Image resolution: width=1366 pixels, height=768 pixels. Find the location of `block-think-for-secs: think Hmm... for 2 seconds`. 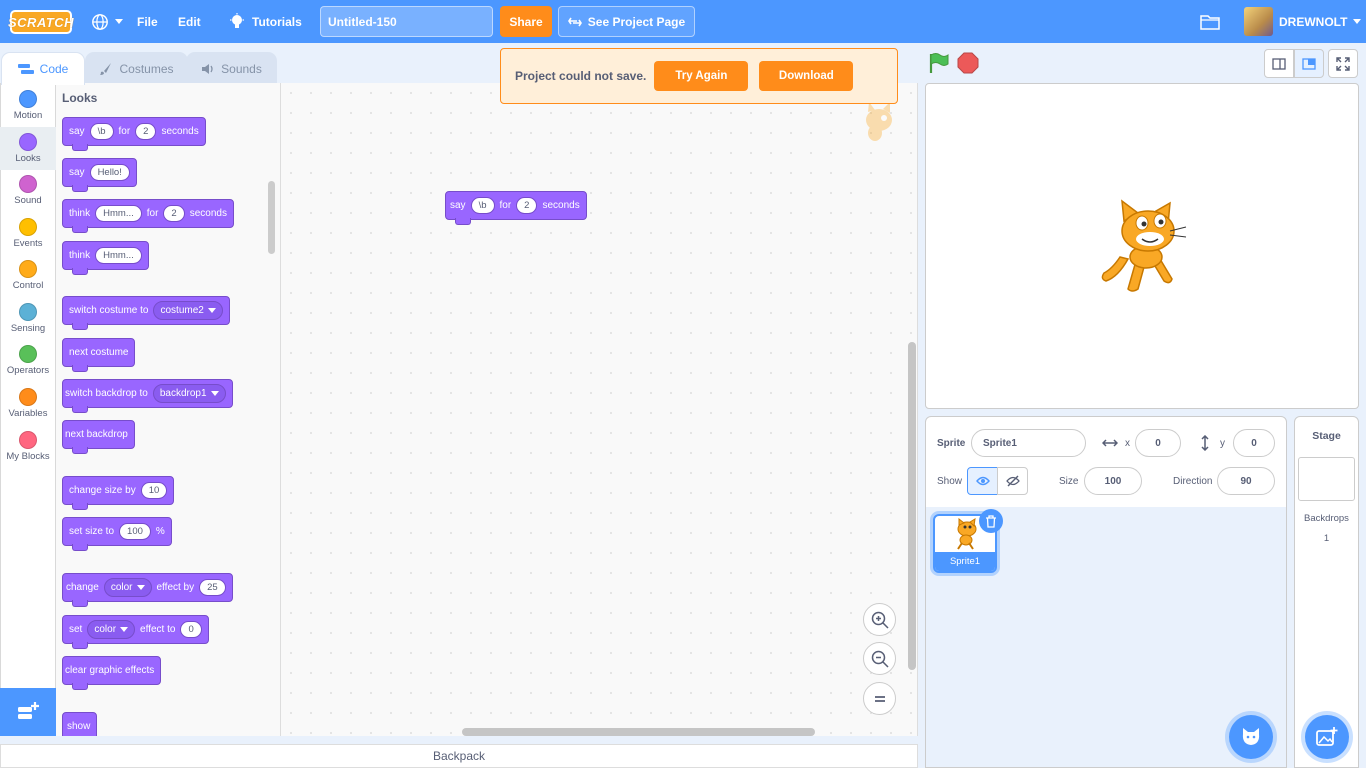

block-think-for-secs: think Hmm... for 2 seconds is located at coordinates (148, 216).